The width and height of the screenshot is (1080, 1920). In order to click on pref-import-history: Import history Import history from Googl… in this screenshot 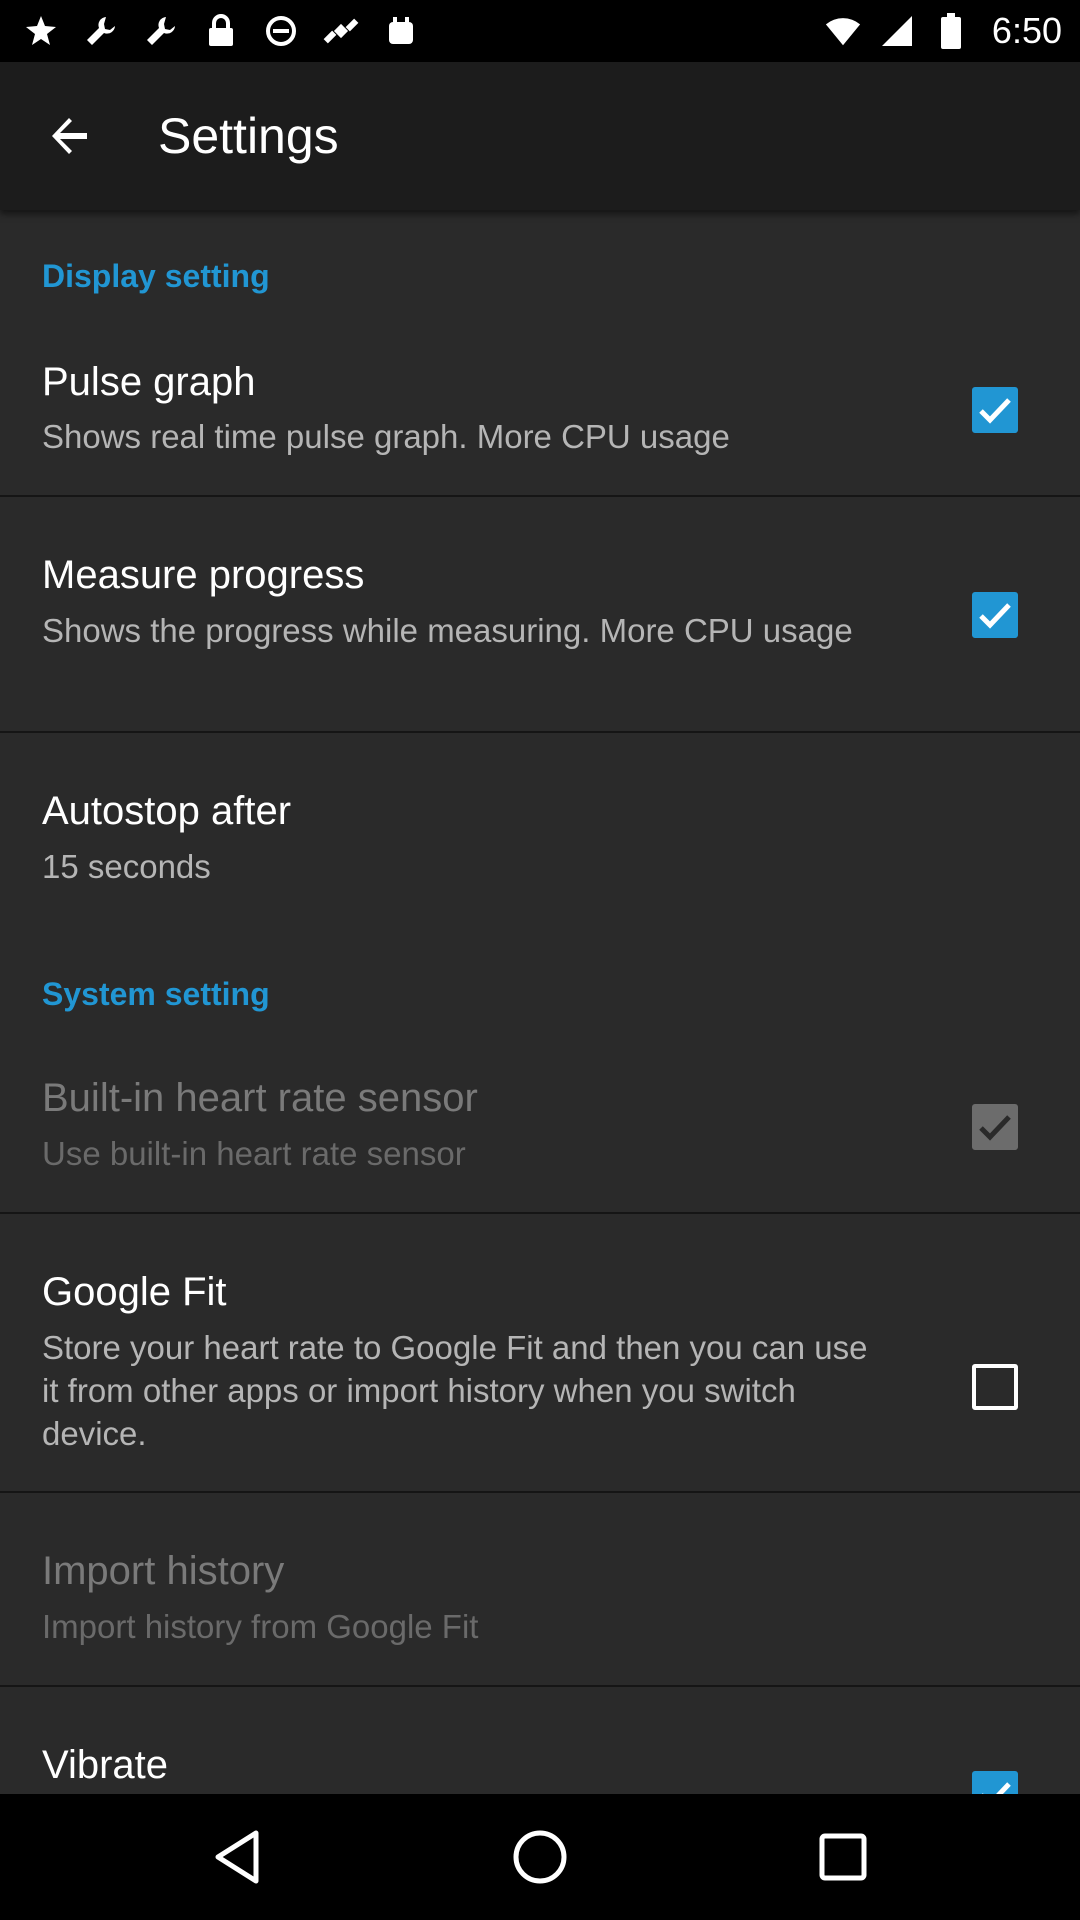, I will do `click(540, 1588)`.